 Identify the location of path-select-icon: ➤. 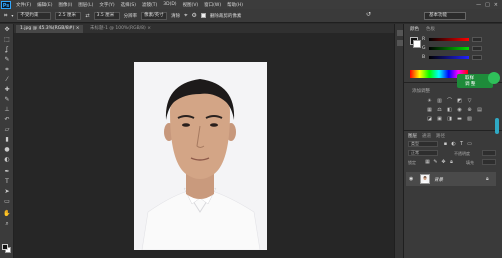
(7, 192).